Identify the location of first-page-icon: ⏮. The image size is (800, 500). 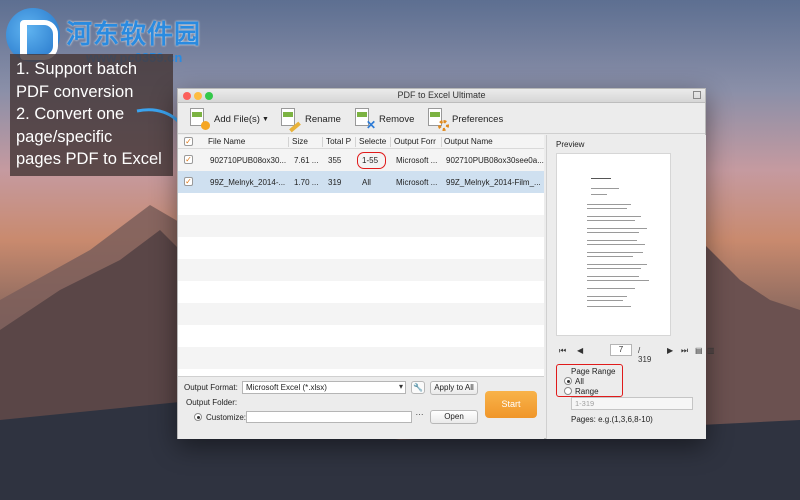
(562, 351).